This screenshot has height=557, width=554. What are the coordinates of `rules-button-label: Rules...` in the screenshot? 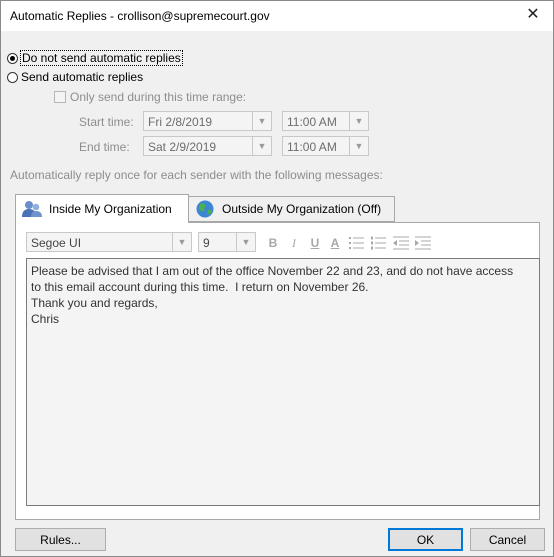 It's located at (60, 539).